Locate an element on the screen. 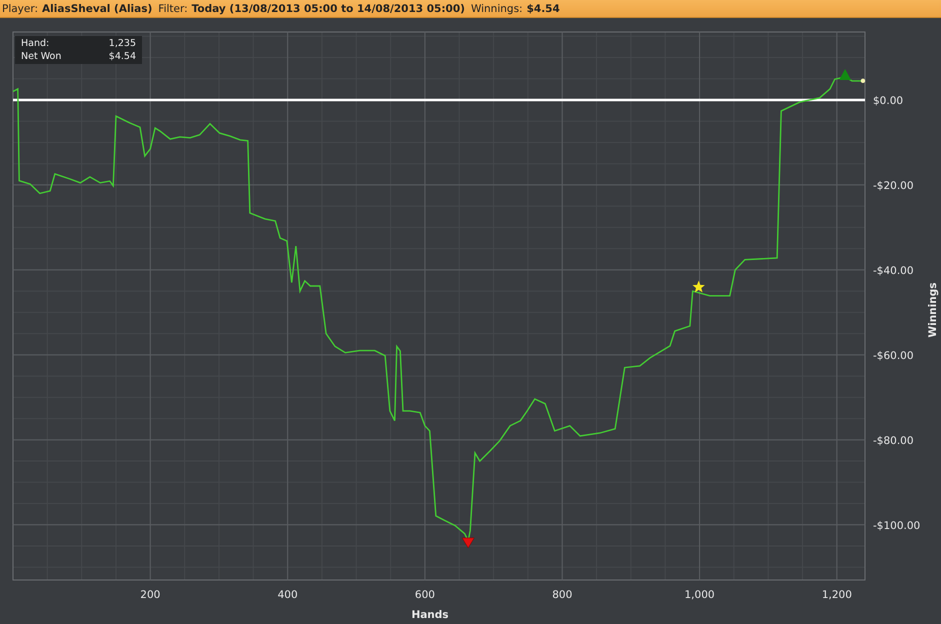 The image size is (941, 624). axis-tick-label: 800 is located at coordinates (562, 595).